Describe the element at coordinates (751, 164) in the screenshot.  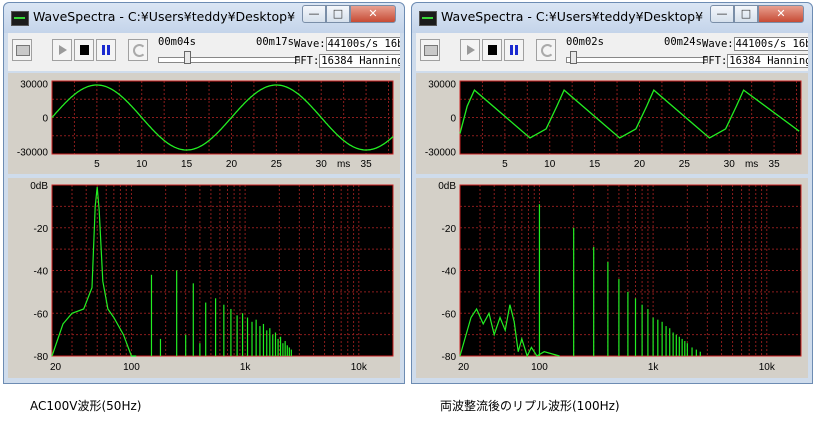
I see `x-unit-label: ms` at that location.